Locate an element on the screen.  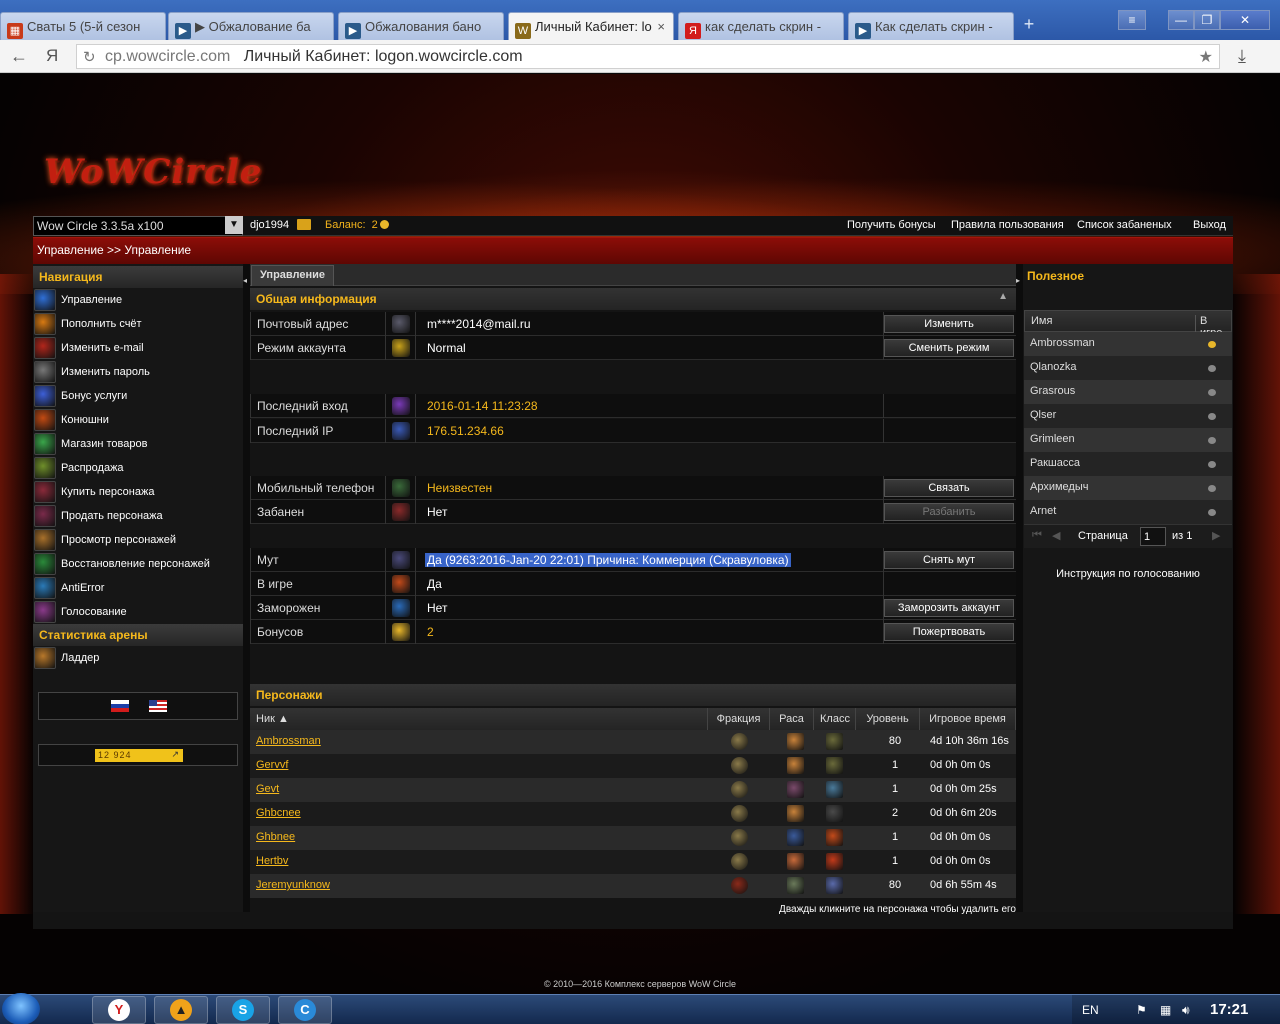
char-col-header: Класс is located at coordinates (835, 719).